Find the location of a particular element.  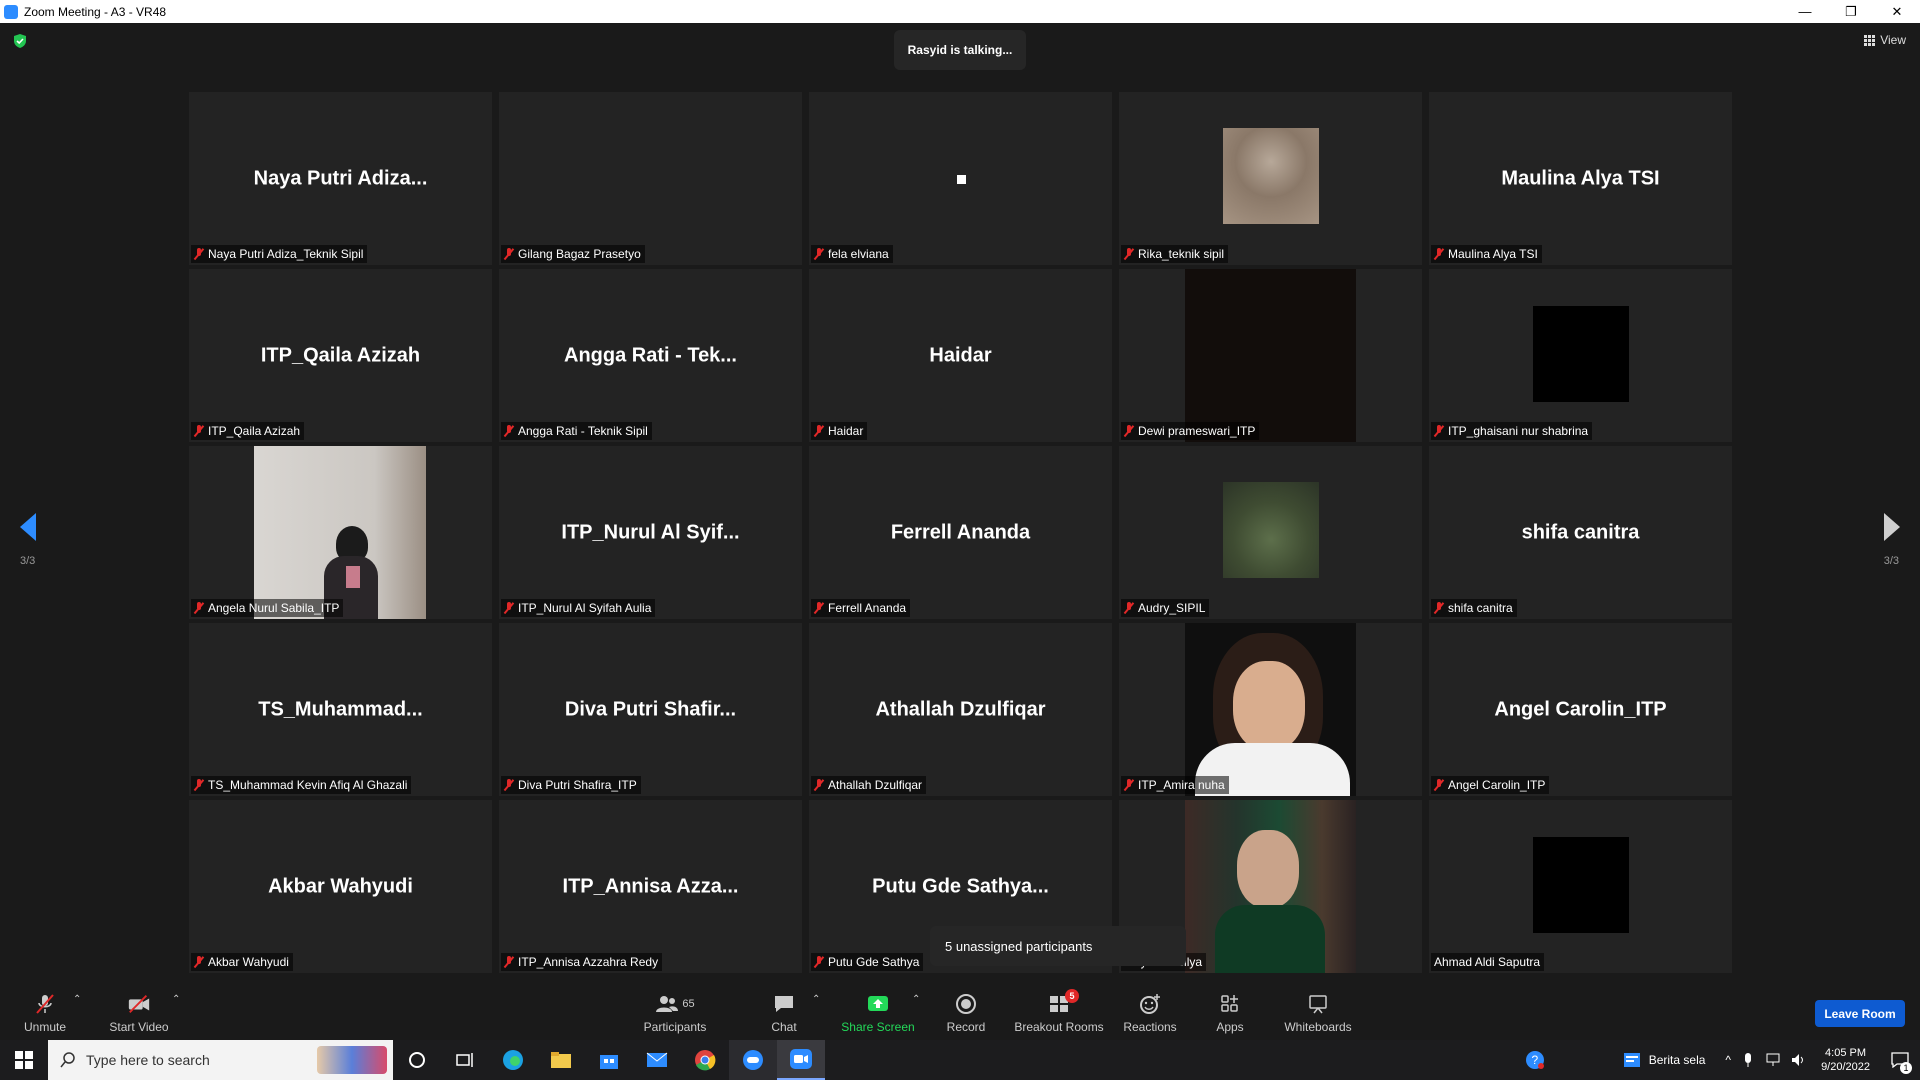

restore-button: ❐ is located at coordinates (1851, 11).